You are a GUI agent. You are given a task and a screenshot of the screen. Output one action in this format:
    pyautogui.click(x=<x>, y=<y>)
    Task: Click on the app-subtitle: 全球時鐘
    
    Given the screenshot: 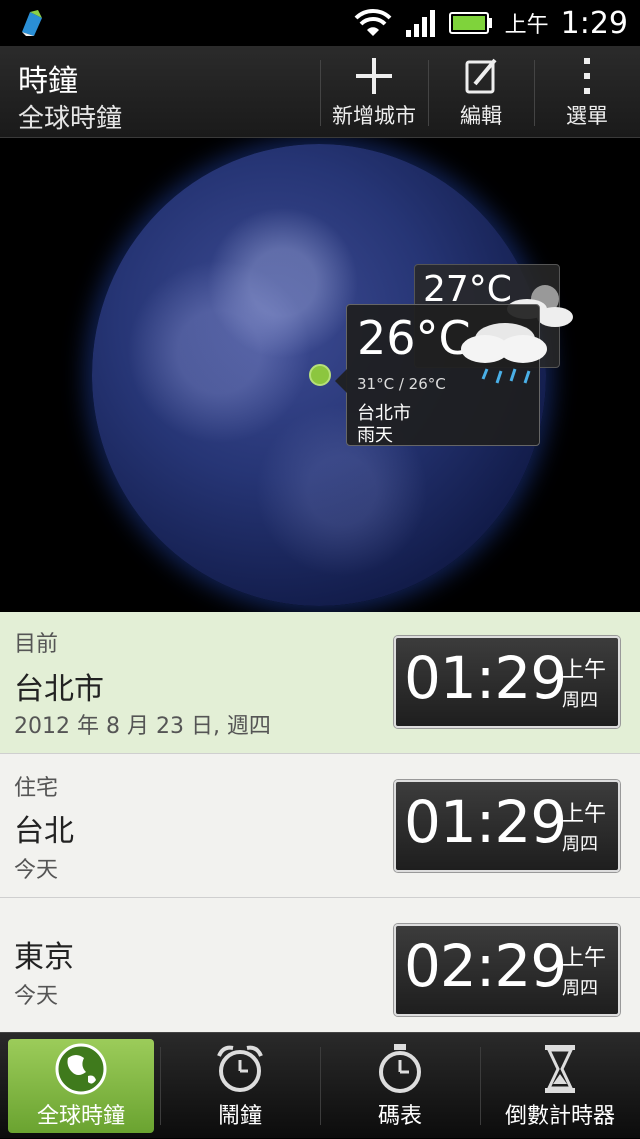 What is the action you would take?
    pyautogui.click(x=70, y=119)
    